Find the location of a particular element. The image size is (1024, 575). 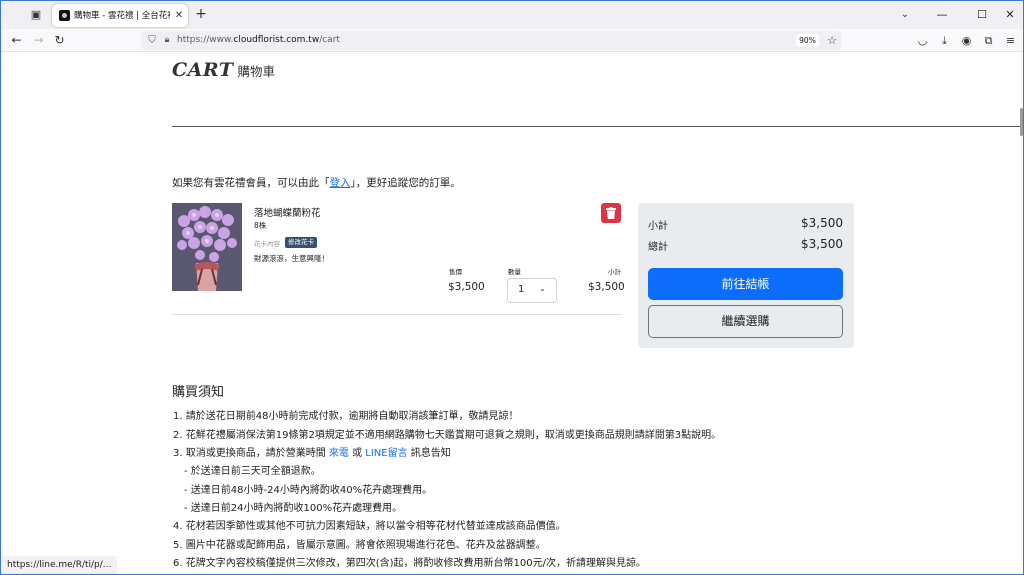

summary-subtotal-label: 小計 is located at coordinates (658, 226).